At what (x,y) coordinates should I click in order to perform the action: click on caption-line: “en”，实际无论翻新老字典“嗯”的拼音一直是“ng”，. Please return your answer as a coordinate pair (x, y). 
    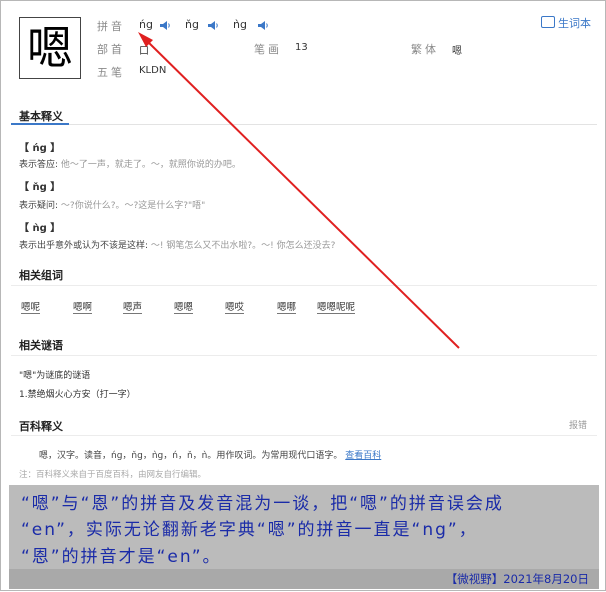
    Looking at the image, I should click on (249, 530).